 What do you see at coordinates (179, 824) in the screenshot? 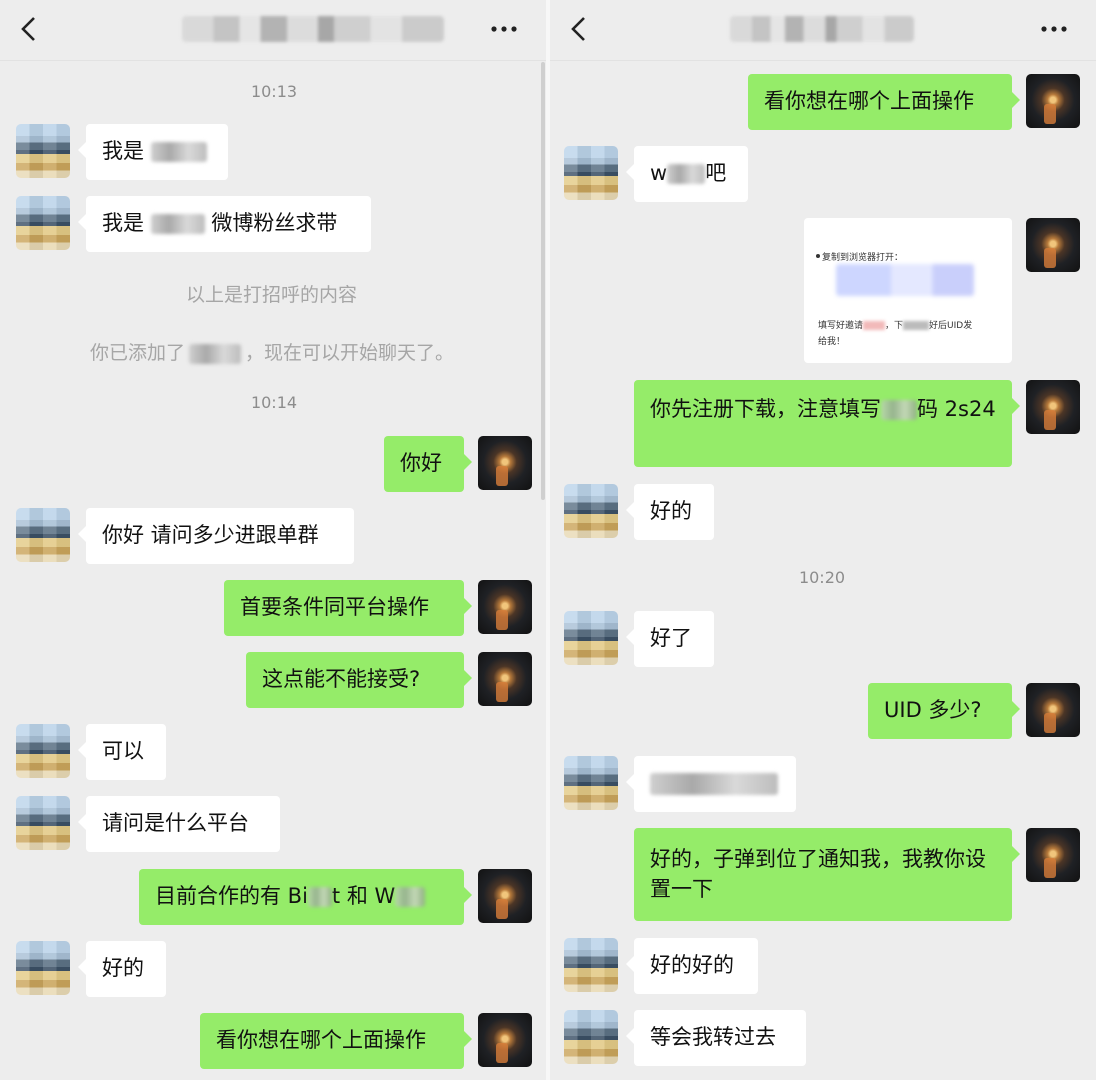
I see `message-bubble: 请问是什么平台` at bounding box center [179, 824].